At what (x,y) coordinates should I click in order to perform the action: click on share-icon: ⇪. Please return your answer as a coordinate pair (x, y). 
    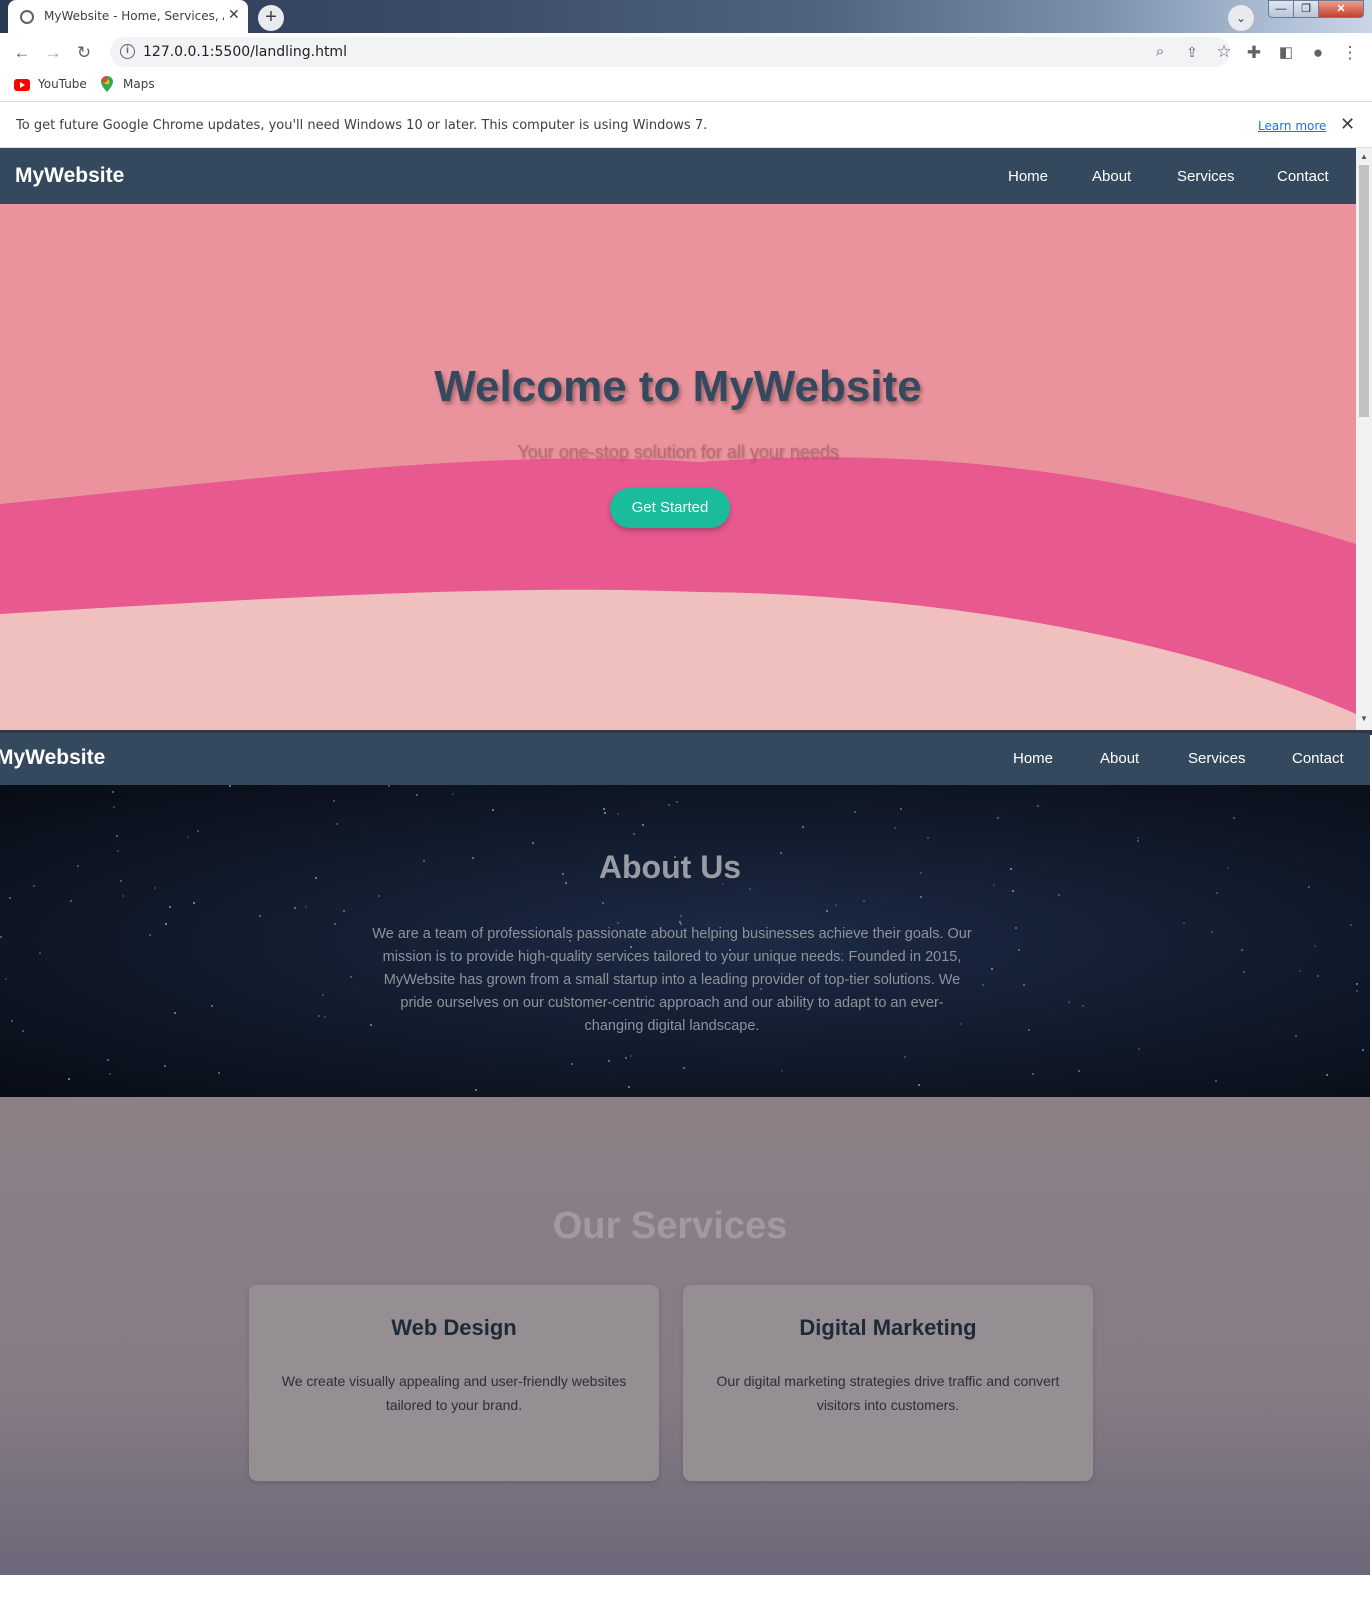
    Looking at the image, I should click on (1192, 52).